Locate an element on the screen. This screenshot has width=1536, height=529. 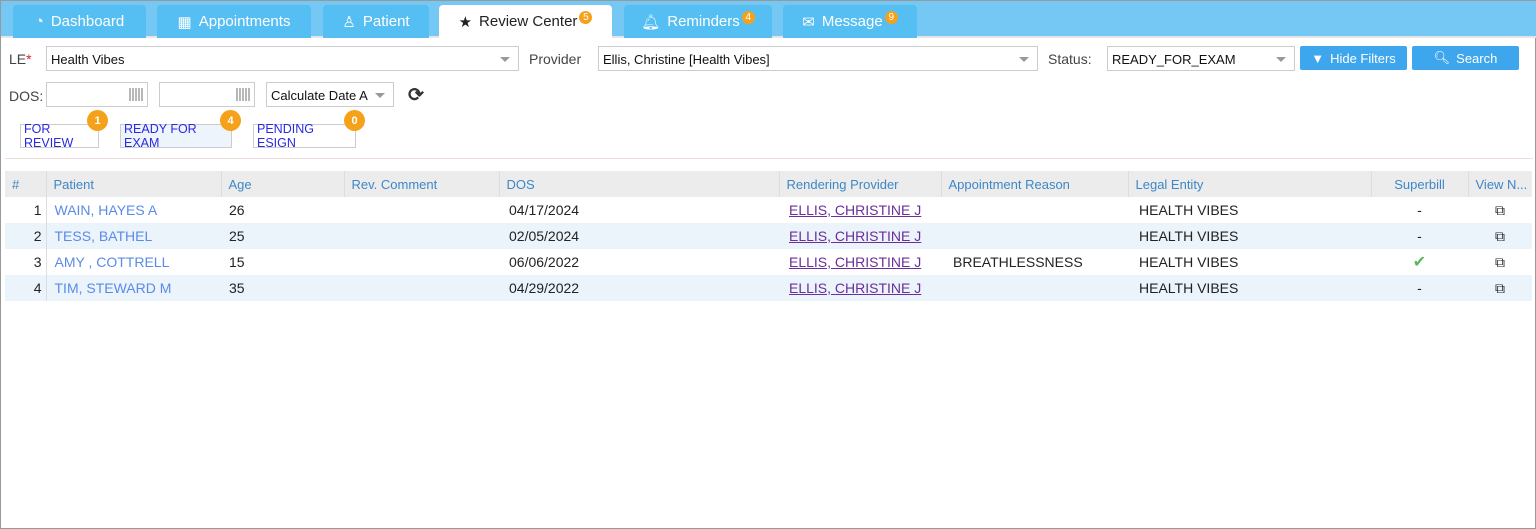
patient-link: AMY , COTTRELL is located at coordinates (133, 262).